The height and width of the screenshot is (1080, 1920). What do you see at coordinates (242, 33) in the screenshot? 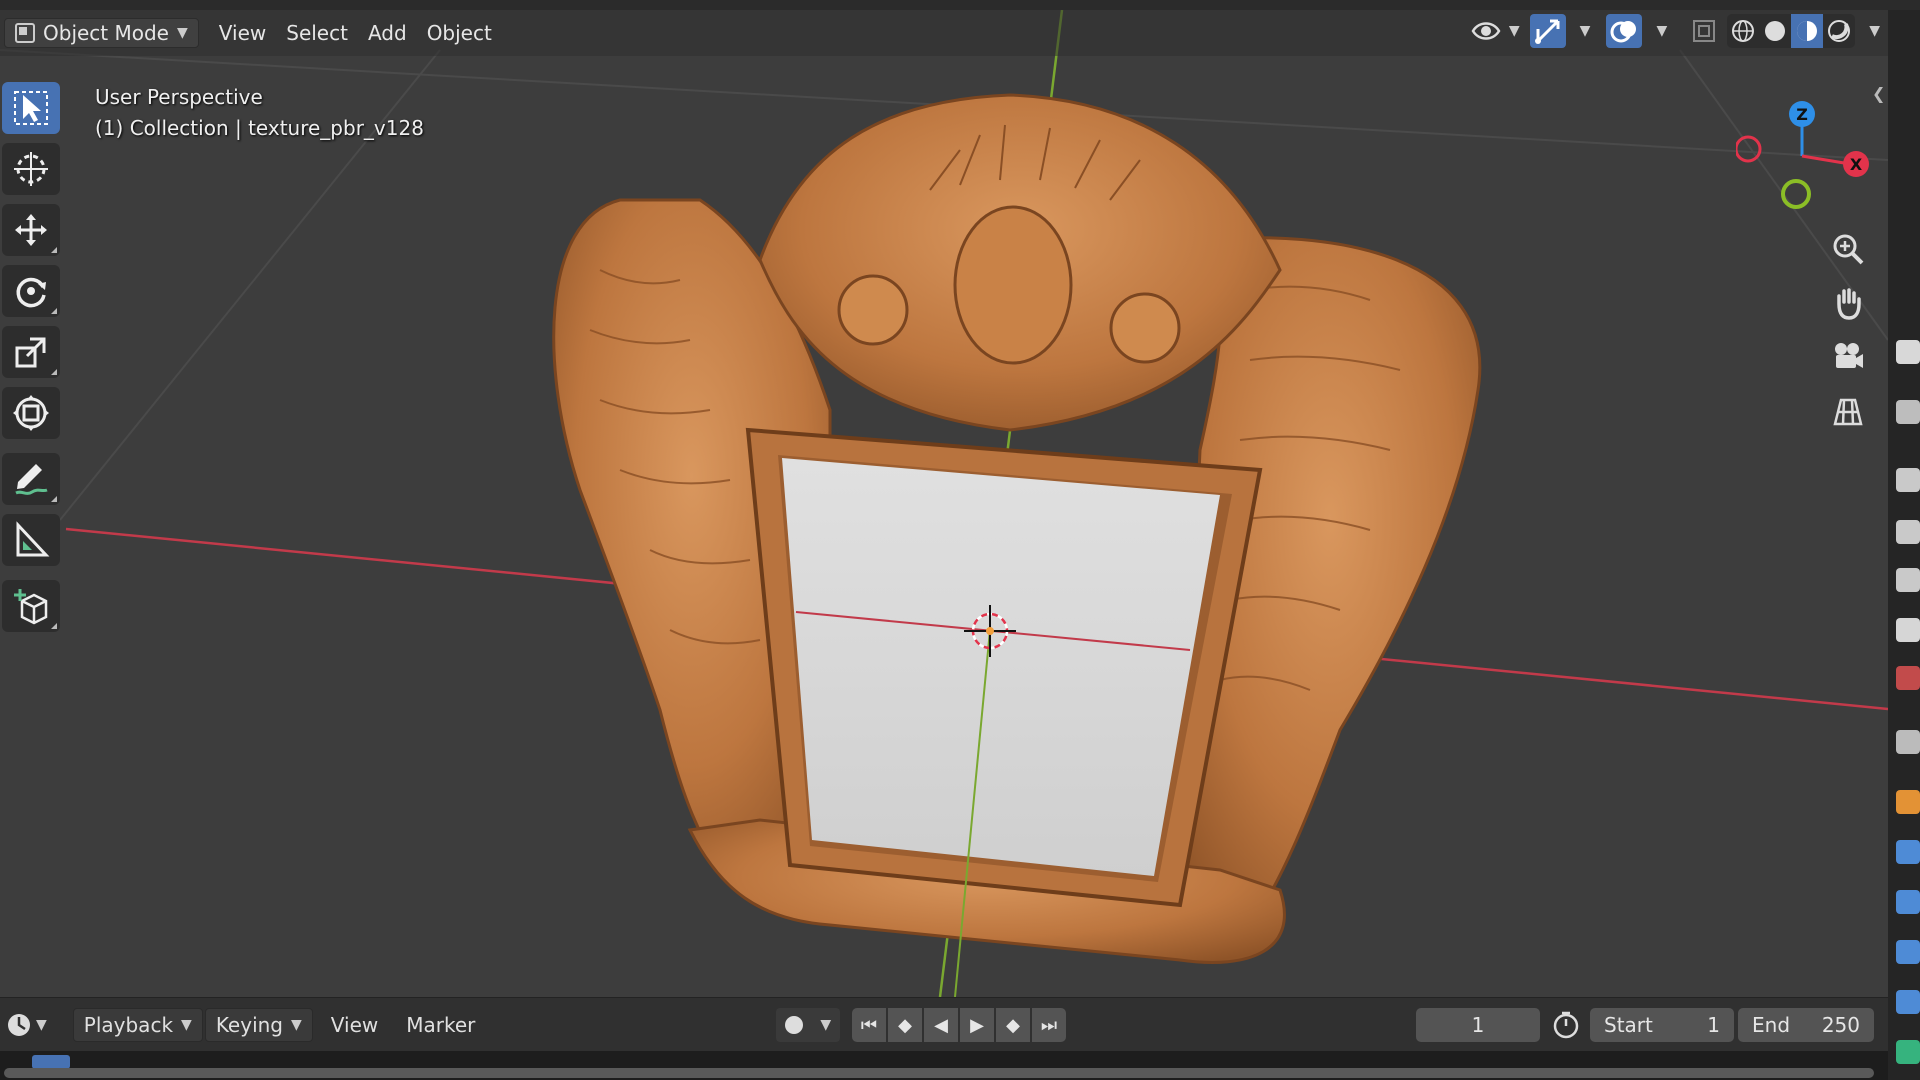
I see `menu-view: View` at bounding box center [242, 33].